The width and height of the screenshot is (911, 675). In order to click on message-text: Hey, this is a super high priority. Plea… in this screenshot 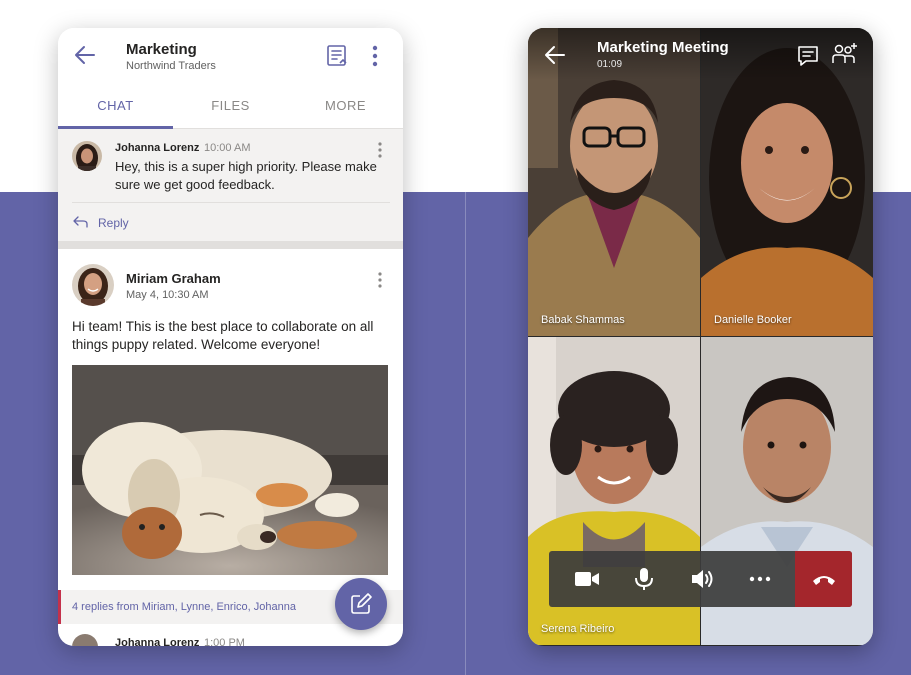, I will do `click(246, 175)`.